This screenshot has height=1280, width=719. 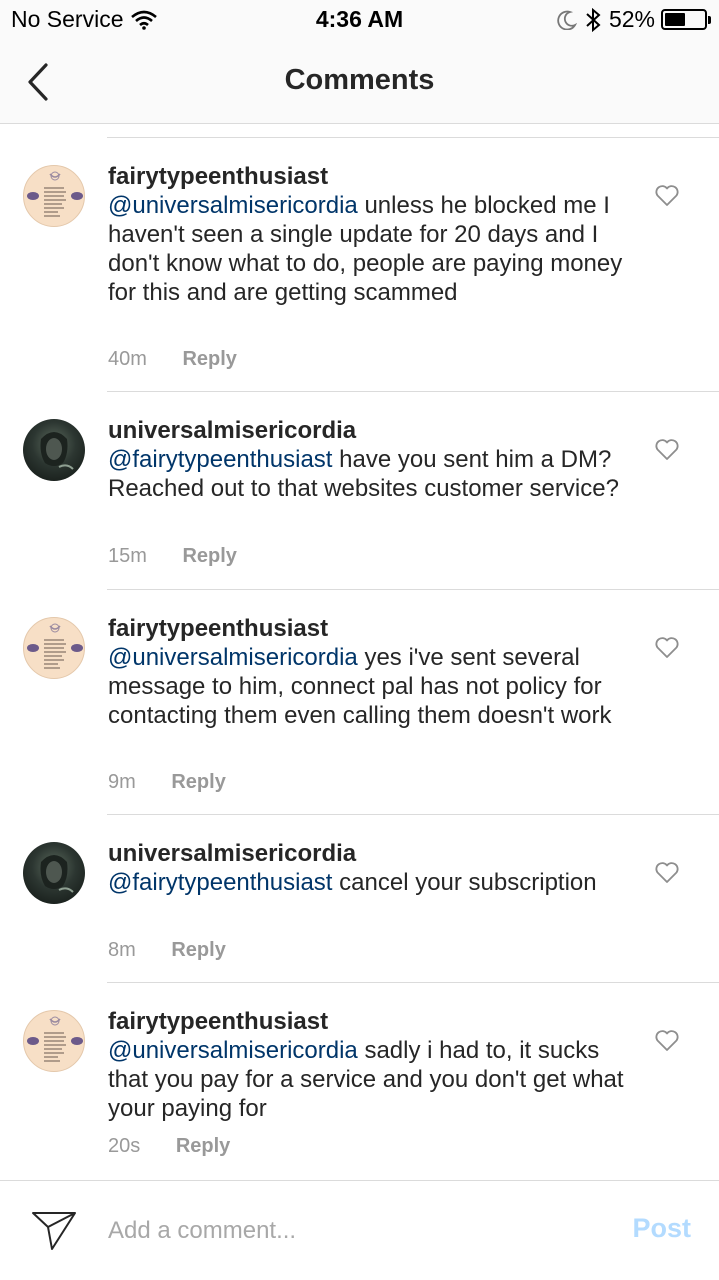 What do you see at coordinates (359, 20) in the screenshot?
I see `status-bar: No Service 4:36 AM 52%` at bounding box center [359, 20].